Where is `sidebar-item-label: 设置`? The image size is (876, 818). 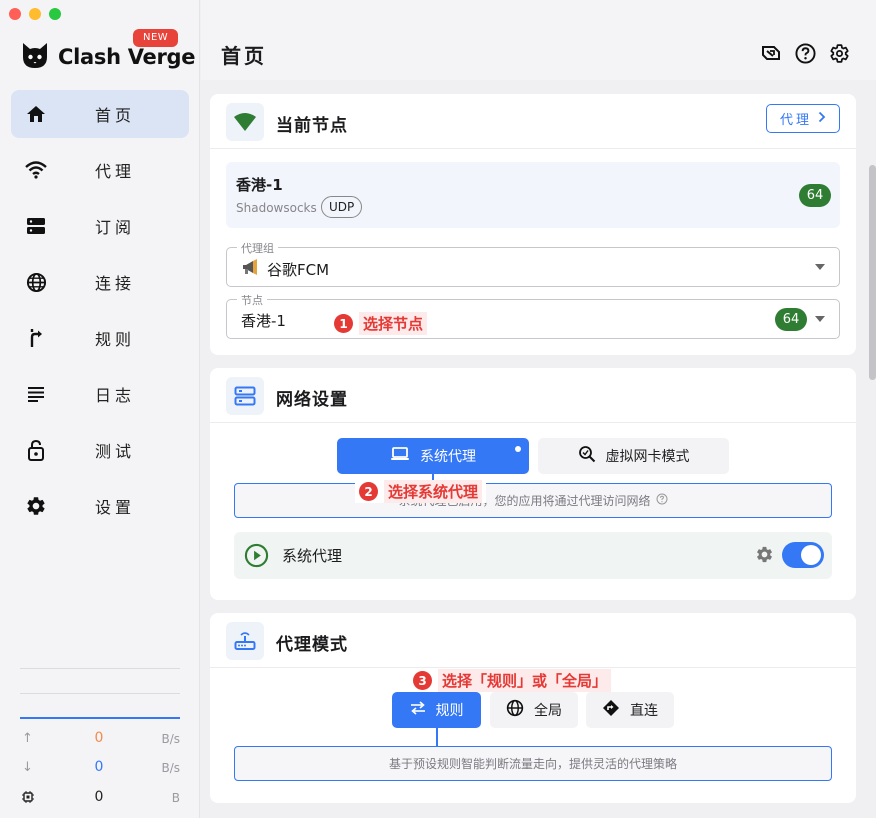
sidebar-item-label: 设置 is located at coordinates (115, 507).